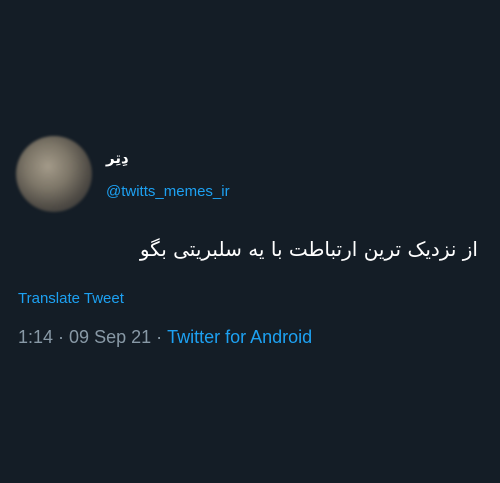 The height and width of the screenshot is (483, 500). Describe the element at coordinates (168, 192) in the screenshot. I see `user-handle: @twitts_memes_ir` at that location.